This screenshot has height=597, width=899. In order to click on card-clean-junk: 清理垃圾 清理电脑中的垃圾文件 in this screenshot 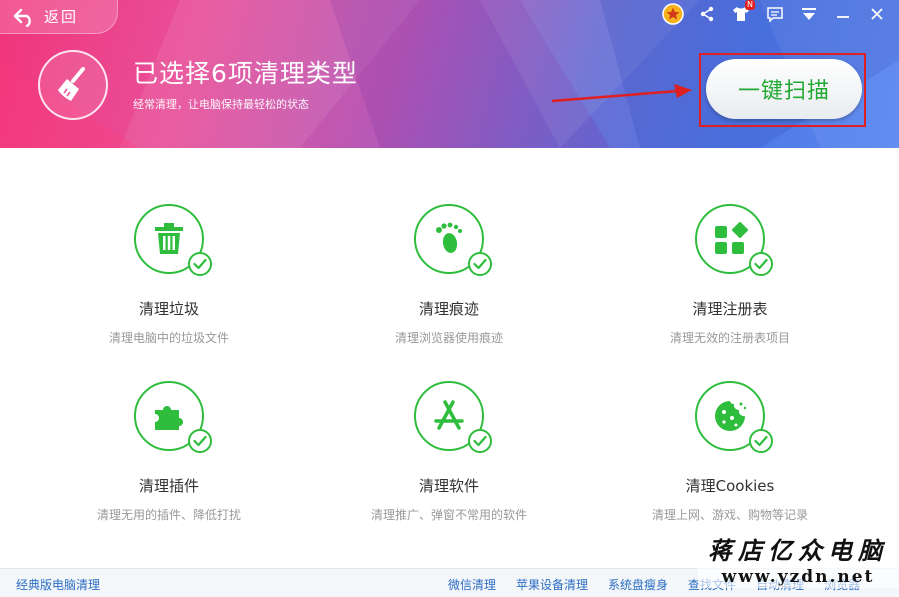, I will do `click(169, 275)`.